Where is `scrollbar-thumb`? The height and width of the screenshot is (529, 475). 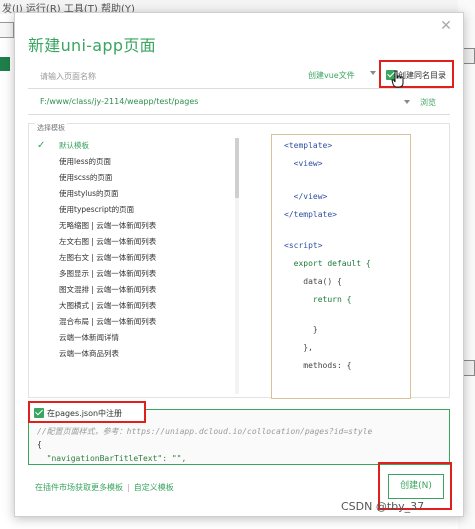 scrollbar-thumb is located at coordinates (237, 168).